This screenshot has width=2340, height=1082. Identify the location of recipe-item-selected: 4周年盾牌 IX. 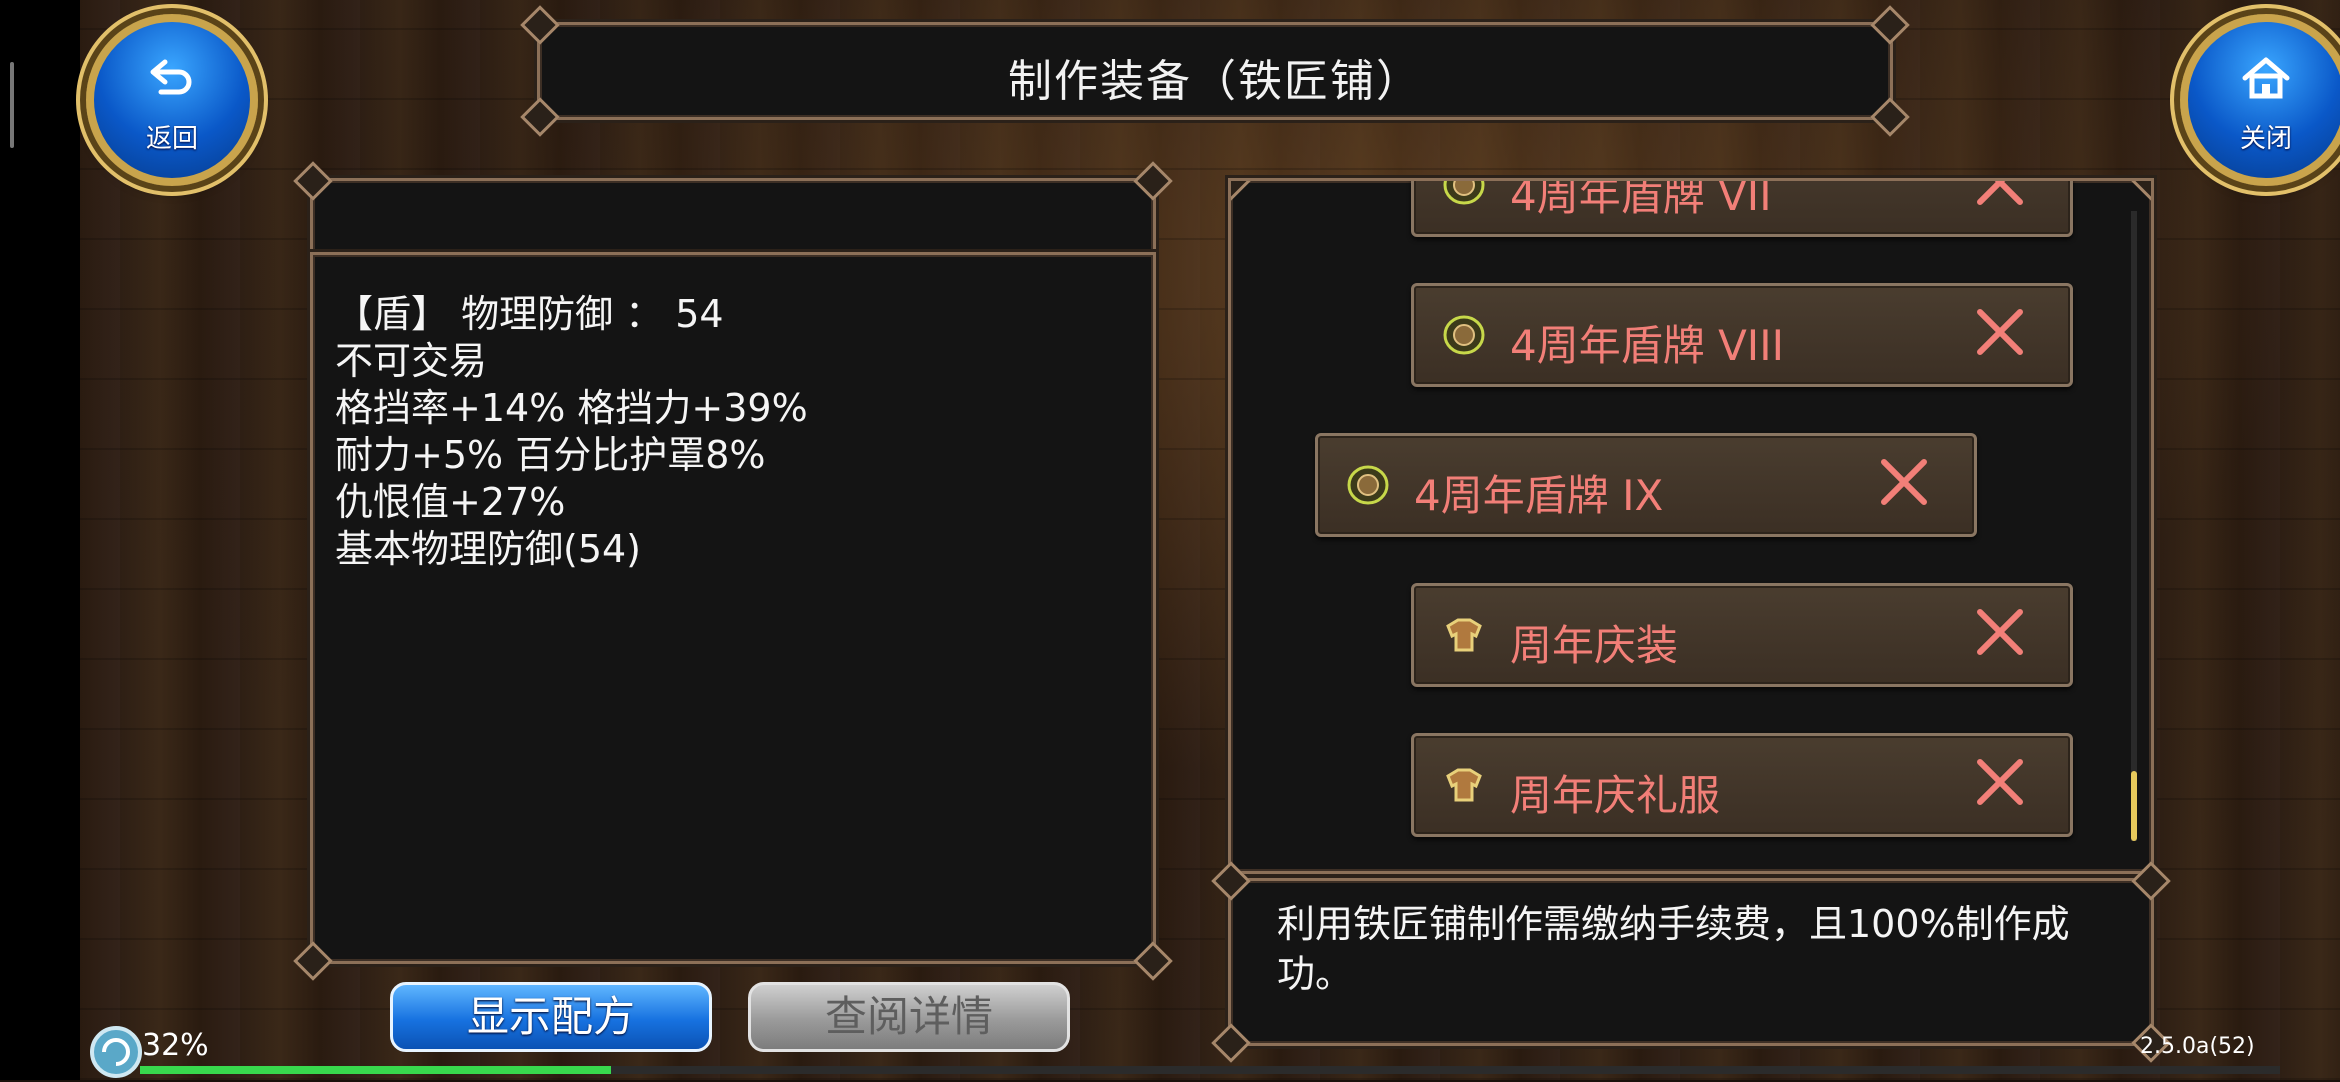
(1646, 485).